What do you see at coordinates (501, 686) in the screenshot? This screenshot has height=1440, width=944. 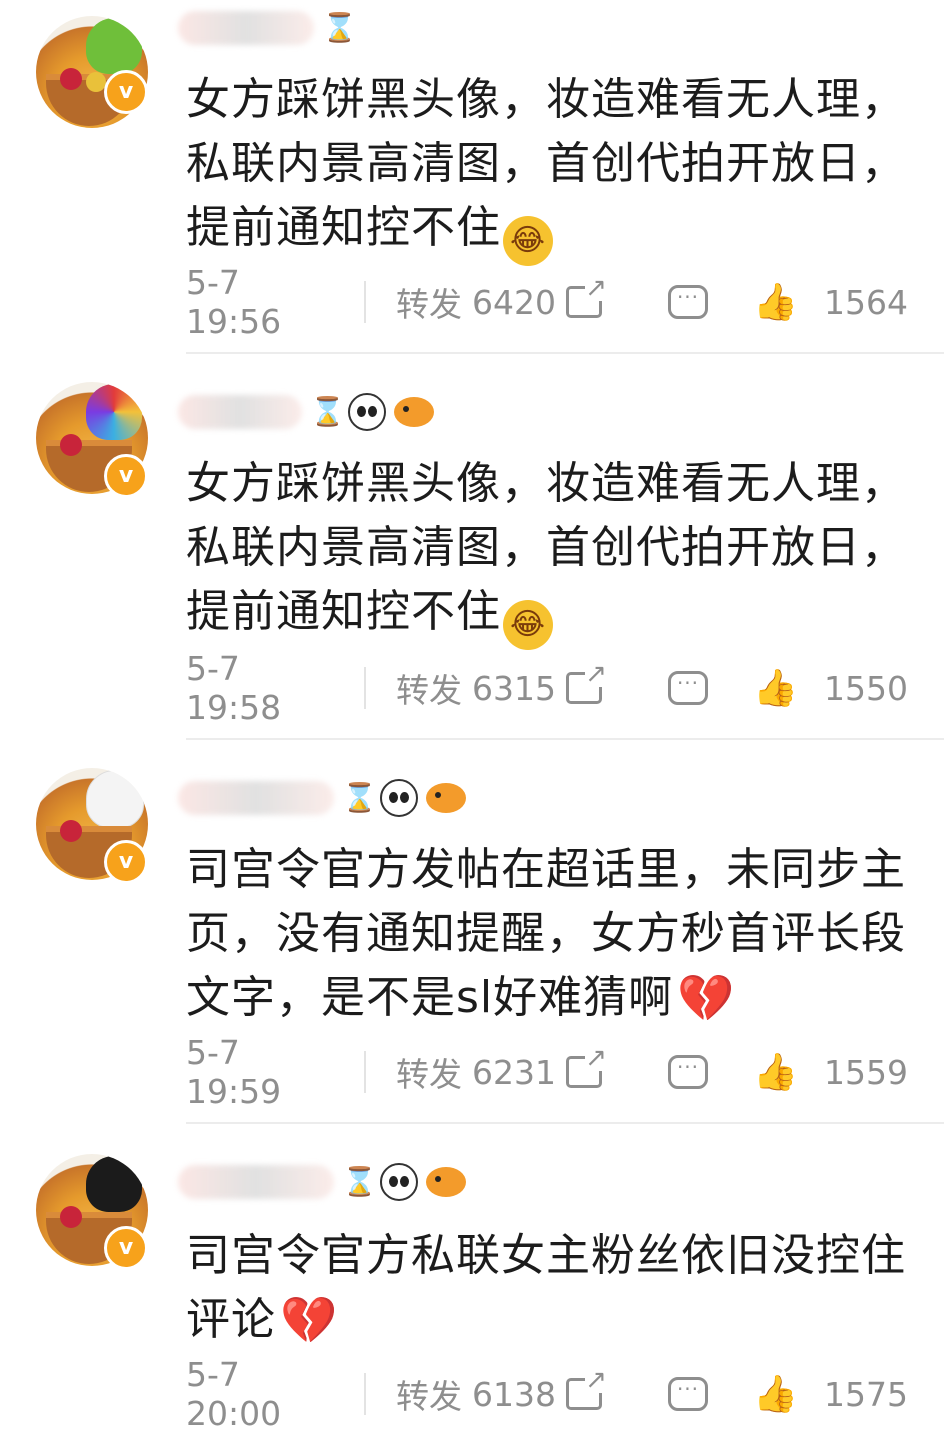 I see `repost-button: 转发 6315` at bounding box center [501, 686].